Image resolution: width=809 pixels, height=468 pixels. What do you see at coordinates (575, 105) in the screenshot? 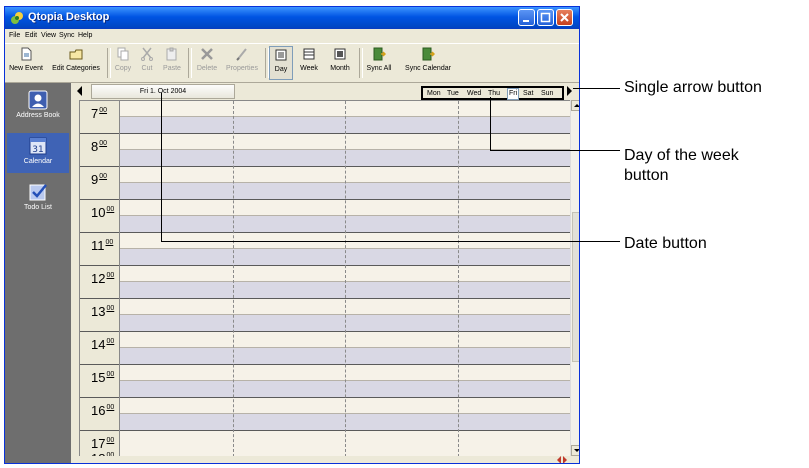
I see `scroll-up-arrow-icon` at bounding box center [575, 105].